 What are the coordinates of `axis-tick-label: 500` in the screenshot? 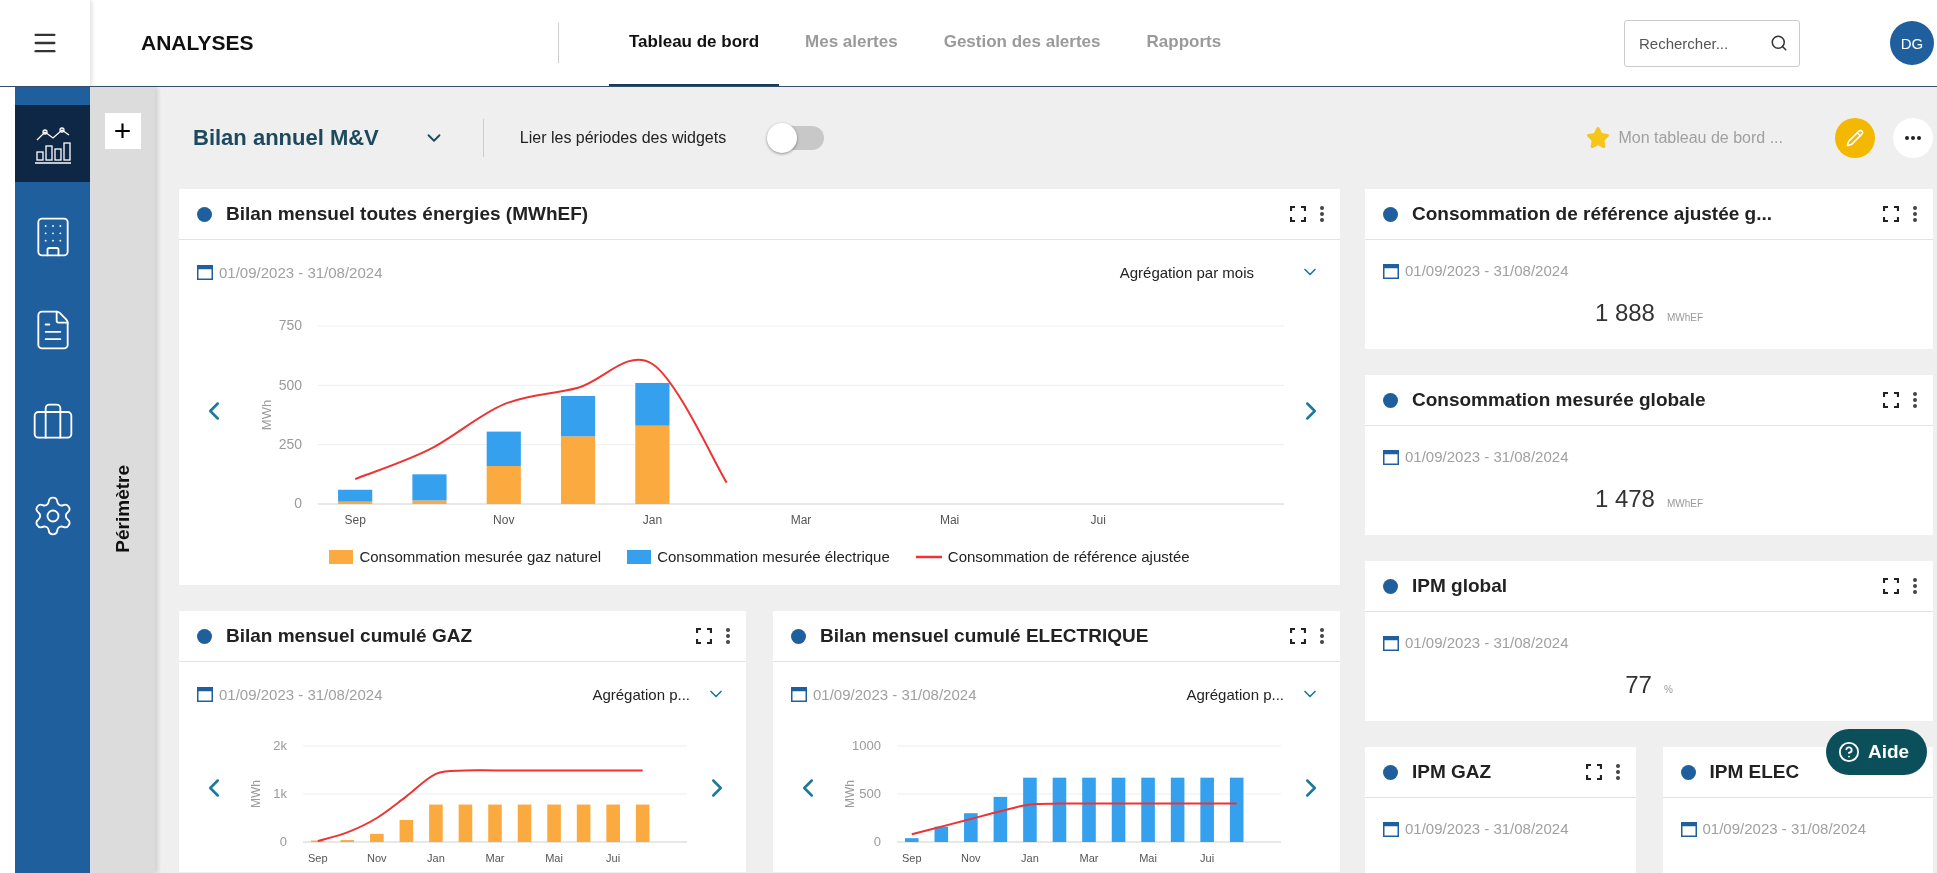 It's located at (290, 384).